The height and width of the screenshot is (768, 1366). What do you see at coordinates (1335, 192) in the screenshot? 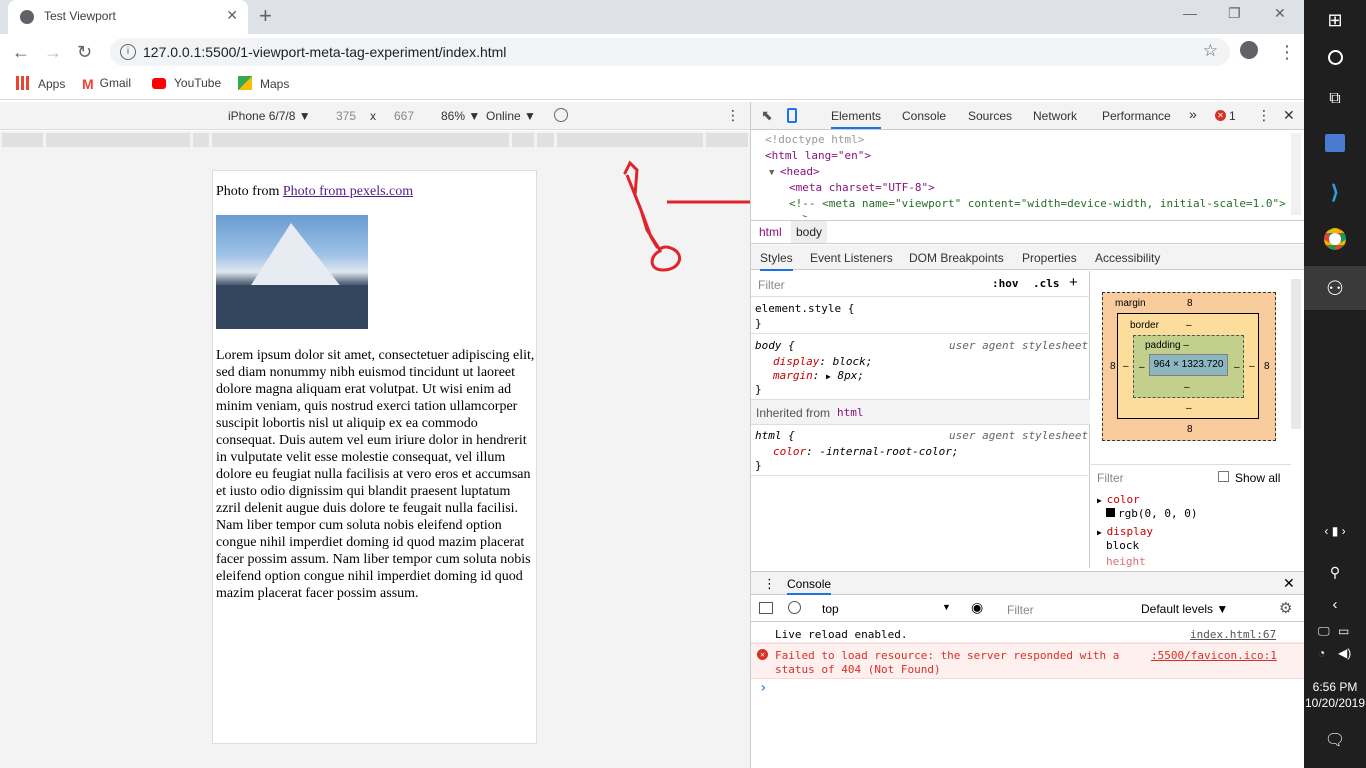
I see `vscode-icon: ⟩` at bounding box center [1335, 192].